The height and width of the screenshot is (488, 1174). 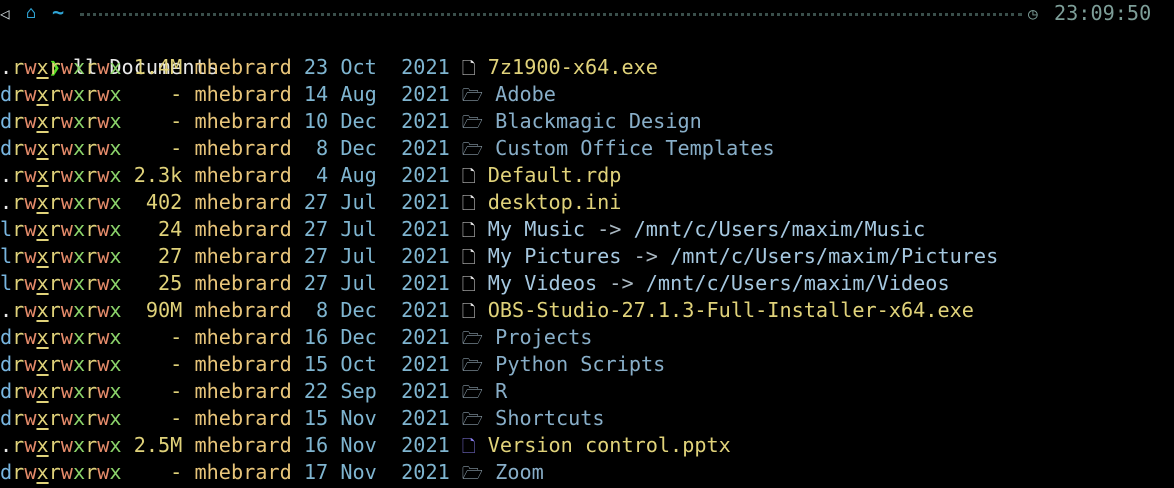 I want to click on modified-day: 17, so click(x=316, y=472).